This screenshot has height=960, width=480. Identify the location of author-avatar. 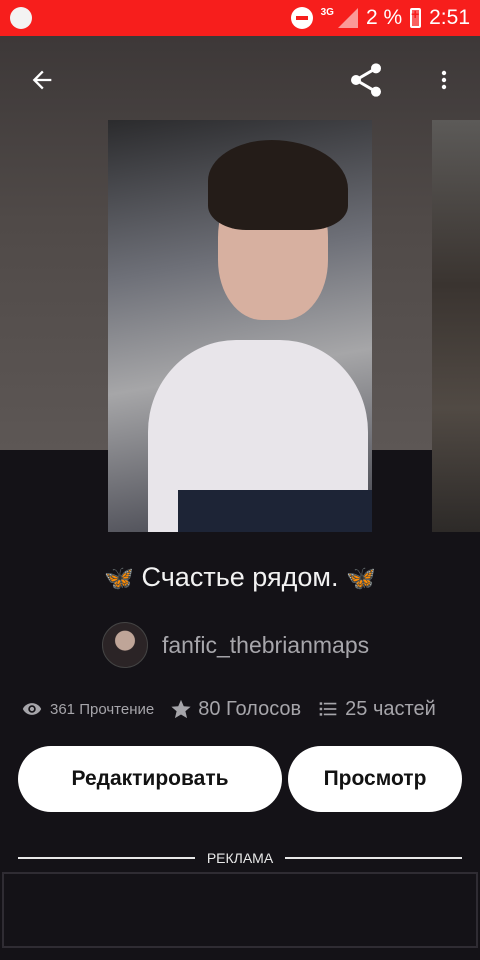
(125, 645).